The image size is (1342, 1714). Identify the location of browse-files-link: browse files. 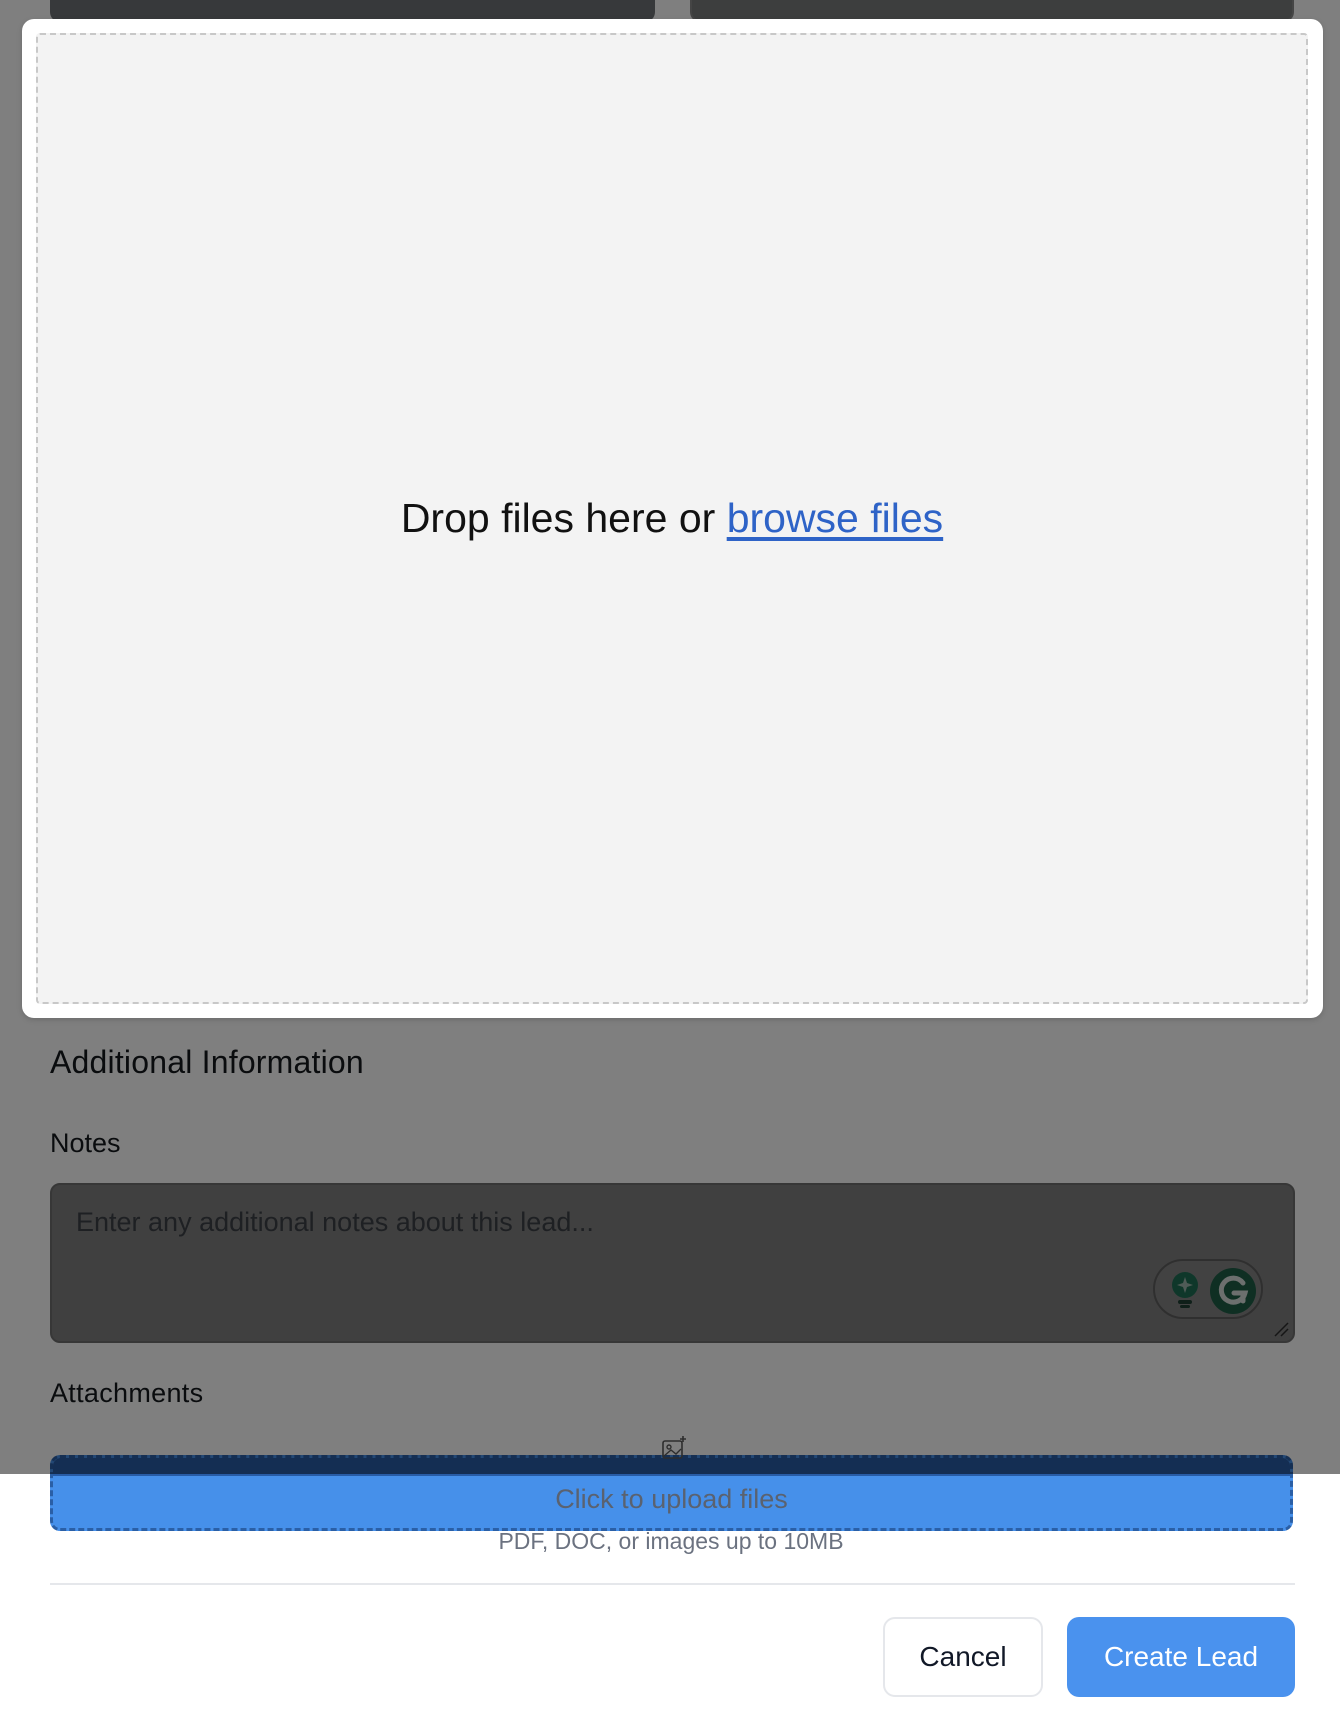
(835, 518).